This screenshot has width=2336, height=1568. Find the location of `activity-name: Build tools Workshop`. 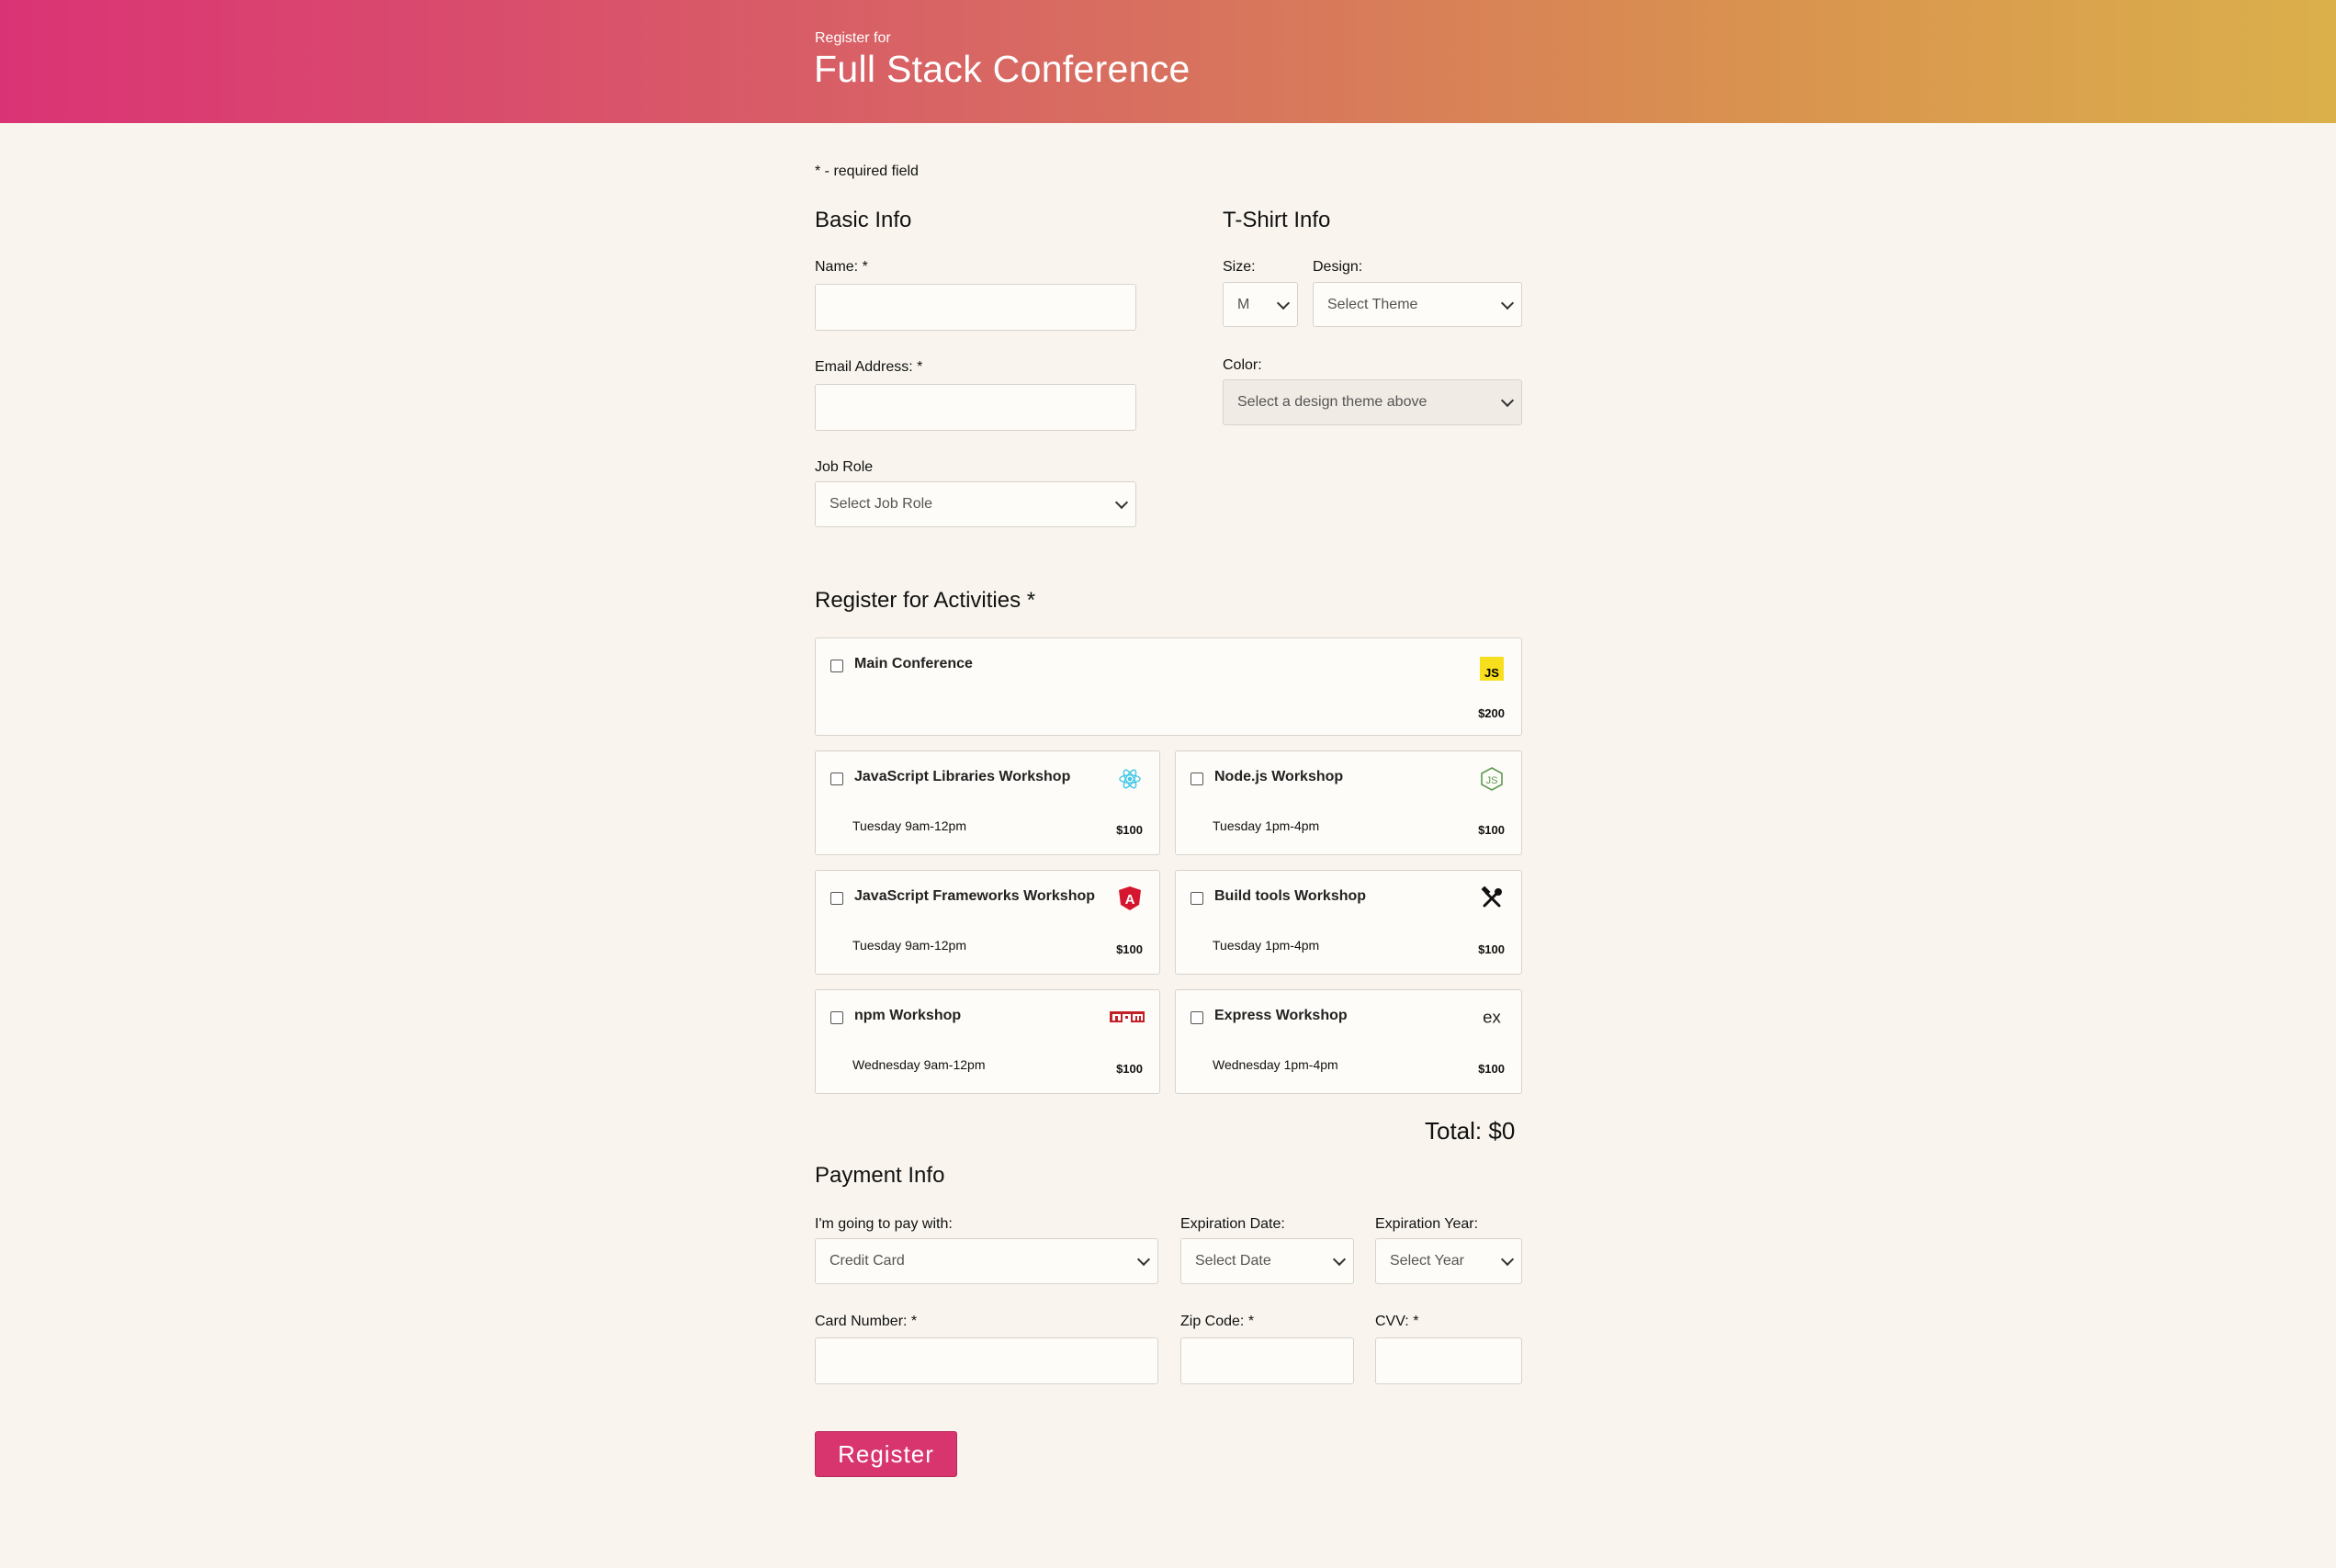

activity-name: Build tools Workshop is located at coordinates (1290, 896).